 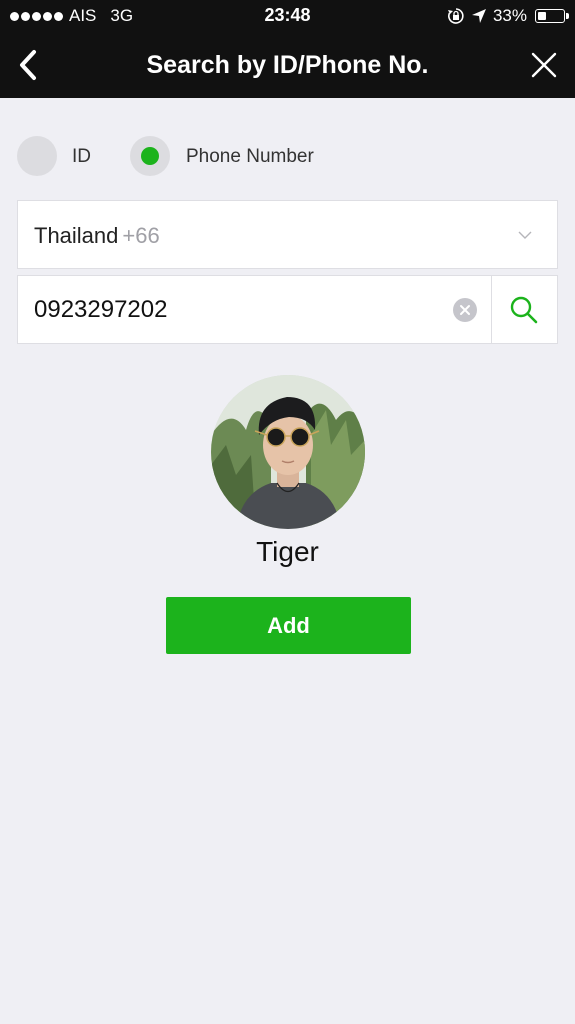 I want to click on radio-phone-number-label: Phone Number, so click(x=250, y=157).